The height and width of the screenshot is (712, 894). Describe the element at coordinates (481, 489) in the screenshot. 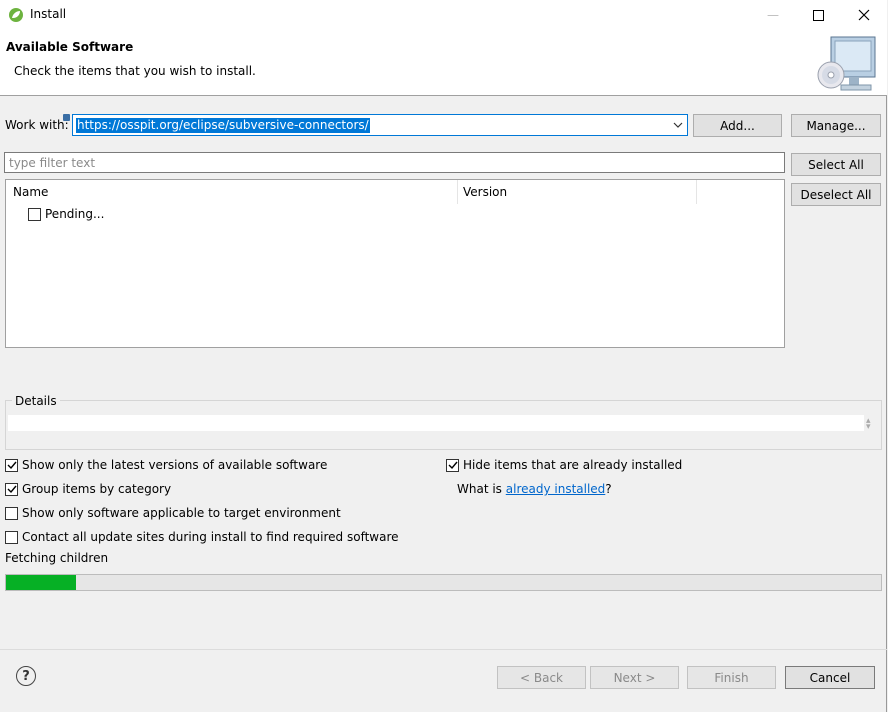

I see `what-is-prefix: What is` at that location.